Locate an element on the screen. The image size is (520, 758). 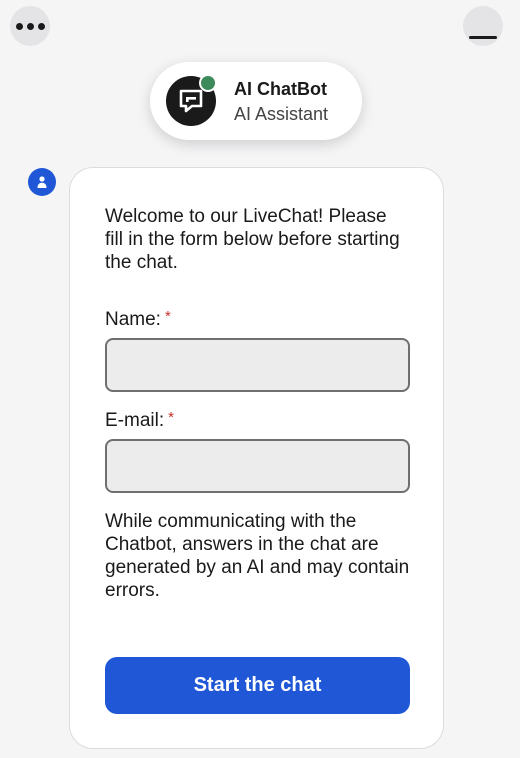
name-label-text: Name: is located at coordinates (133, 319).